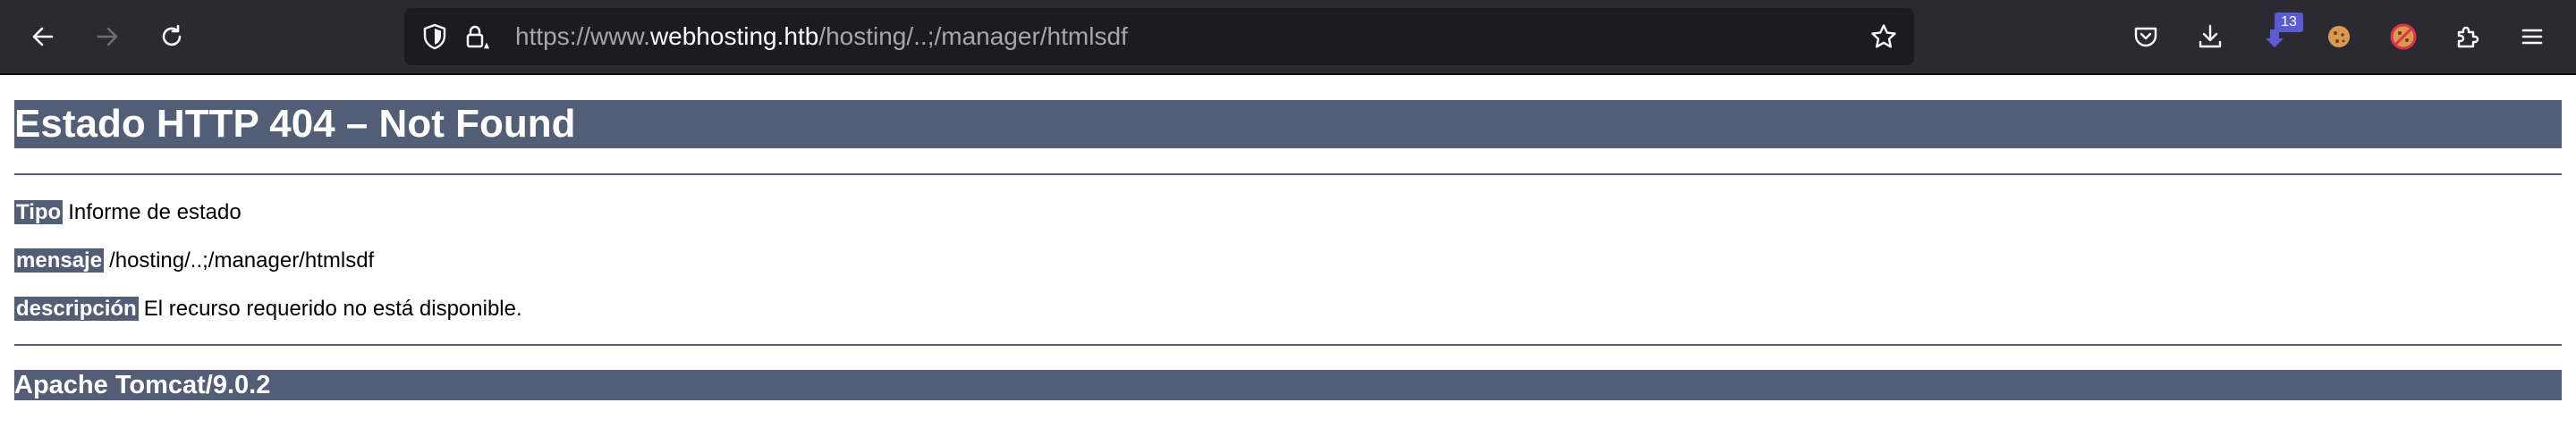 The image size is (2576, 428). What do you see at coordinates (1883, 36) in the screenshot?
I see `star-icon` at bounding box center [1883, 36].